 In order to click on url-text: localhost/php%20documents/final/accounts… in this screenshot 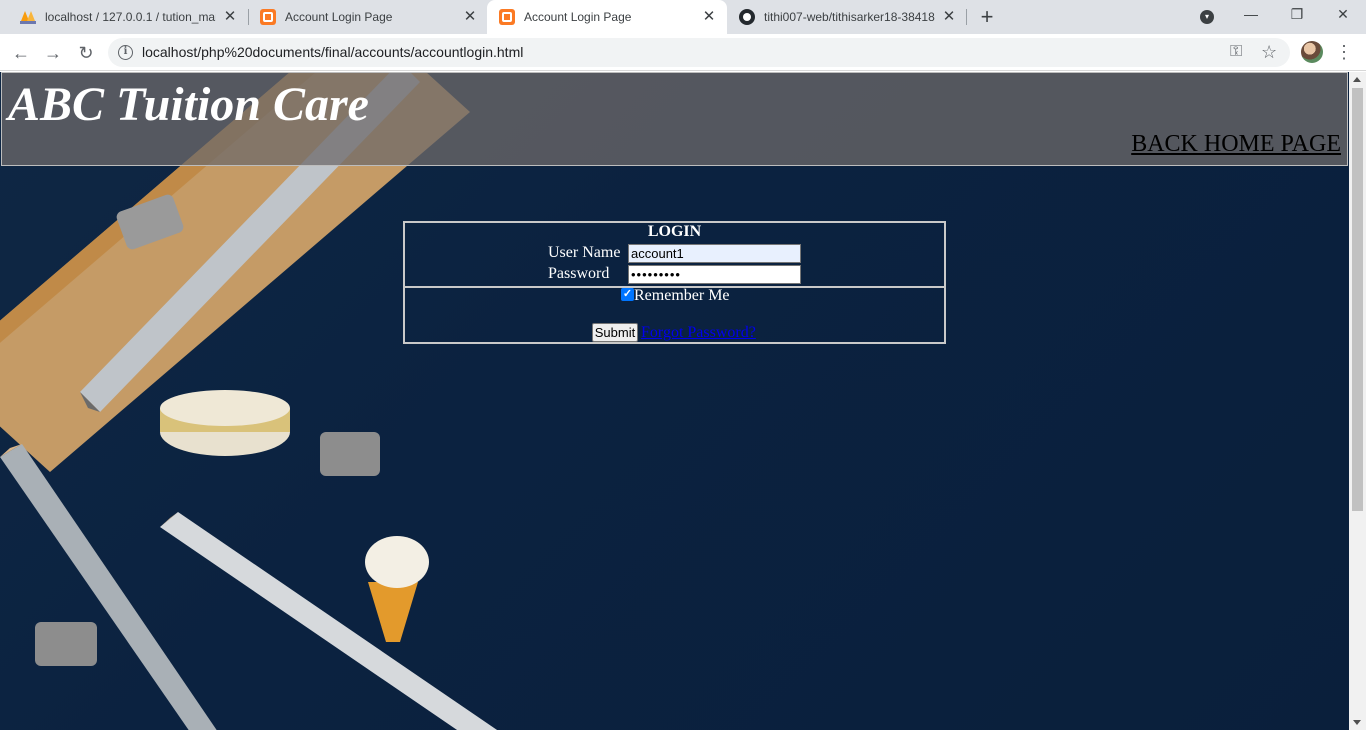, I will do `click(332, 52)`.